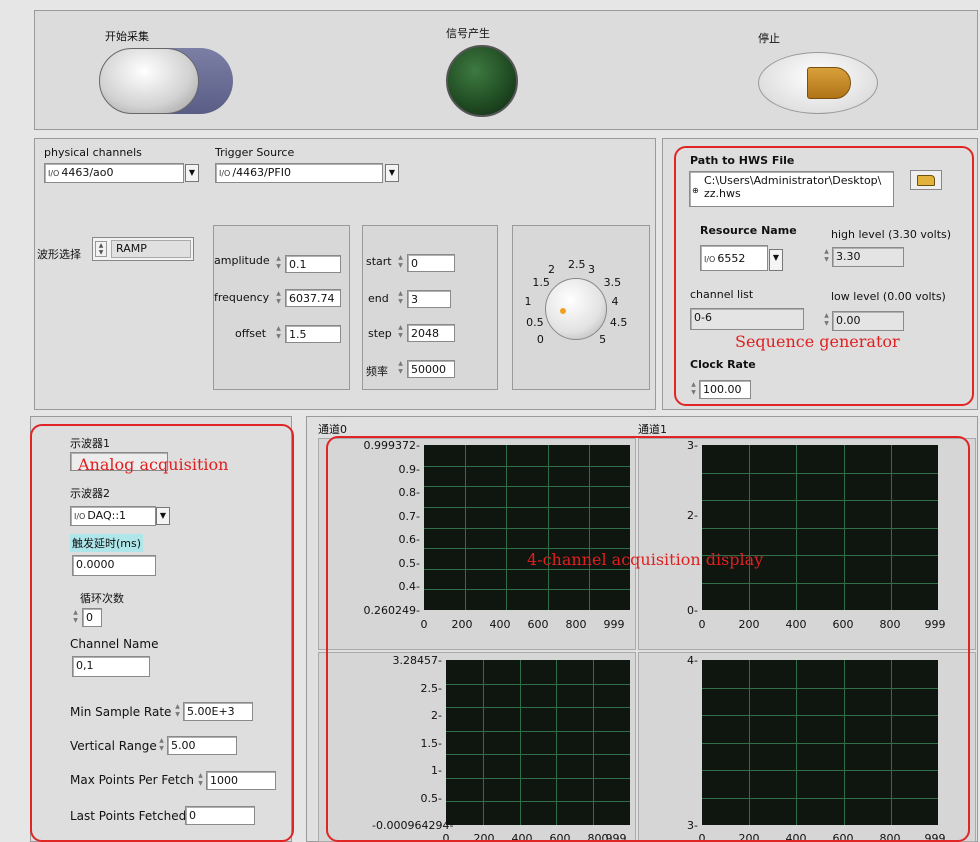 The width and height of the screenshot is (980, 842). Describe the element at coordinates (552, 269) in the screenshot. I see `knob-tick-label: 2` at that location.